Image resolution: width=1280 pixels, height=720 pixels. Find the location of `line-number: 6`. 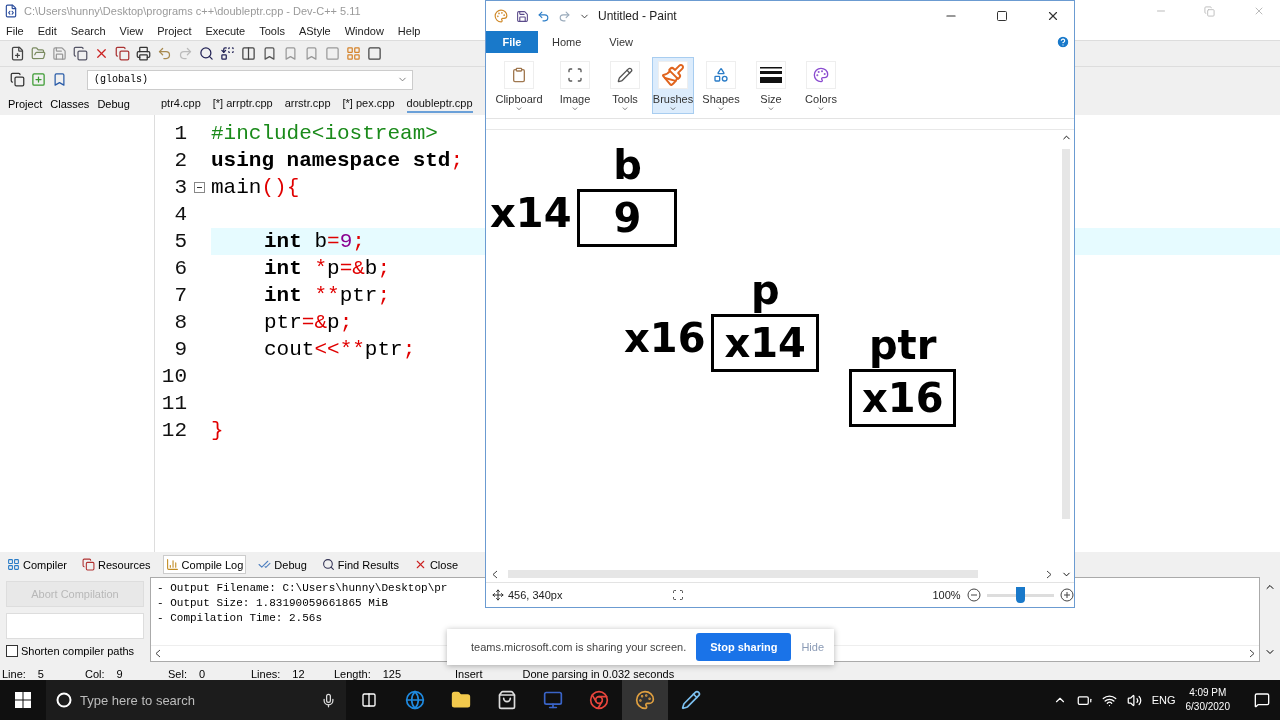

line-number: 6 is located at coordinates (180, 268).